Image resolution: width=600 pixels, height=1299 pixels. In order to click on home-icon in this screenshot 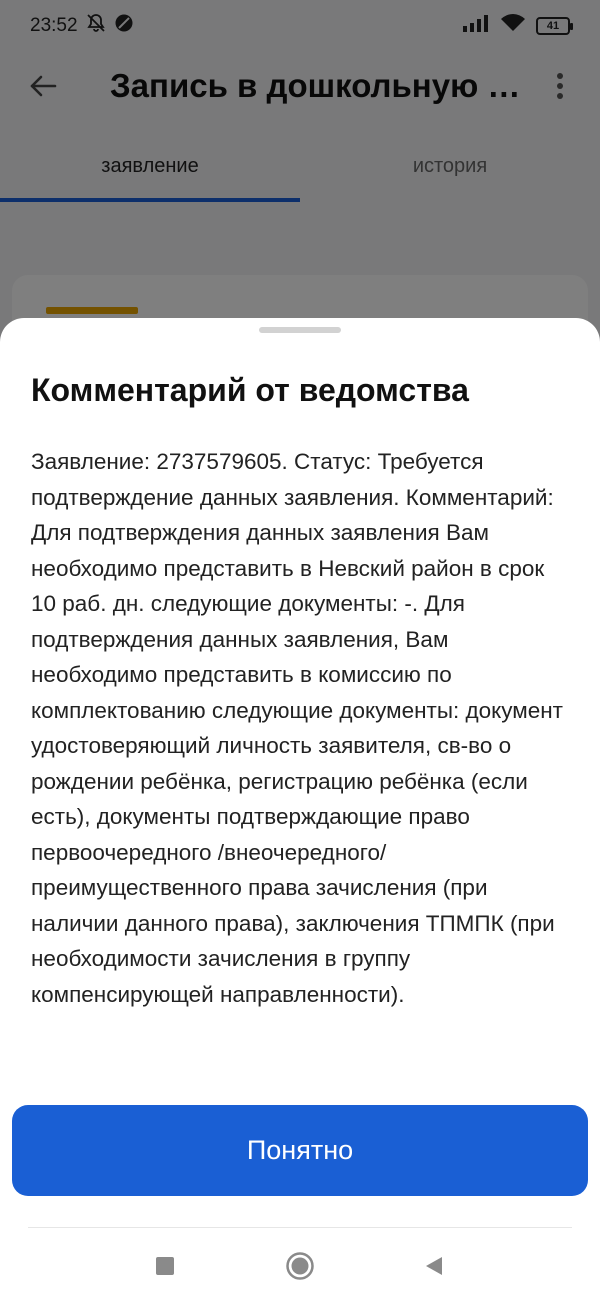, I will do `click(300, 1266)`.